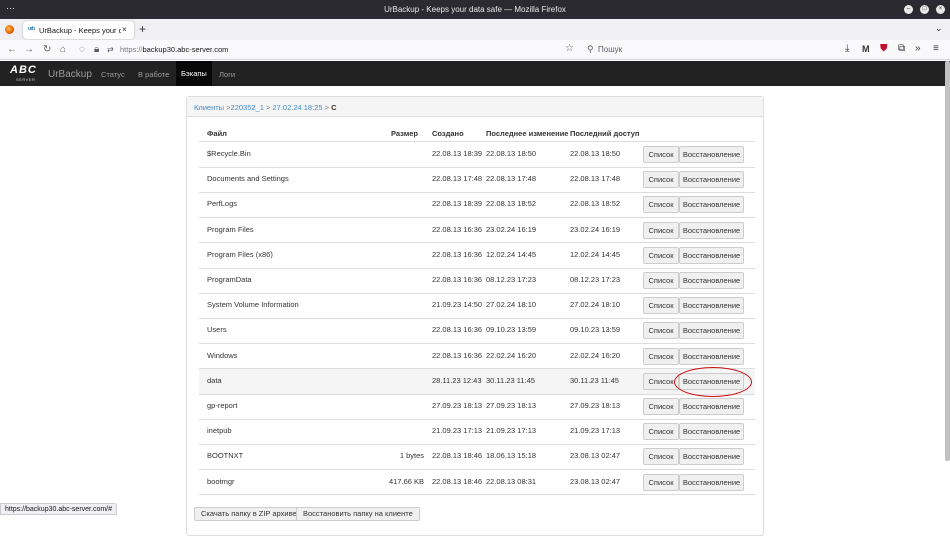  I want to click on download-zip-button: Скачать папку в ZIP архиве, so click(249, 514).